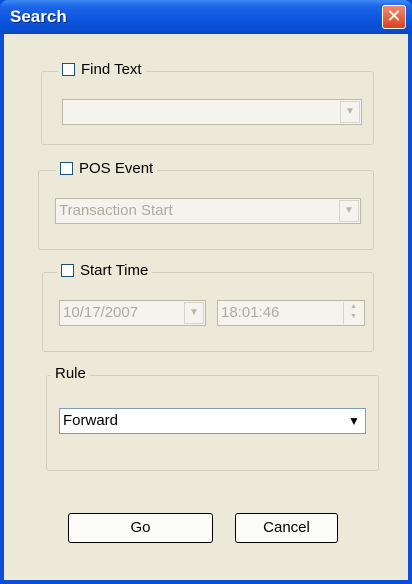 The image size is (412, 584). I want to click on close-button: ✕, so click(394, 17).